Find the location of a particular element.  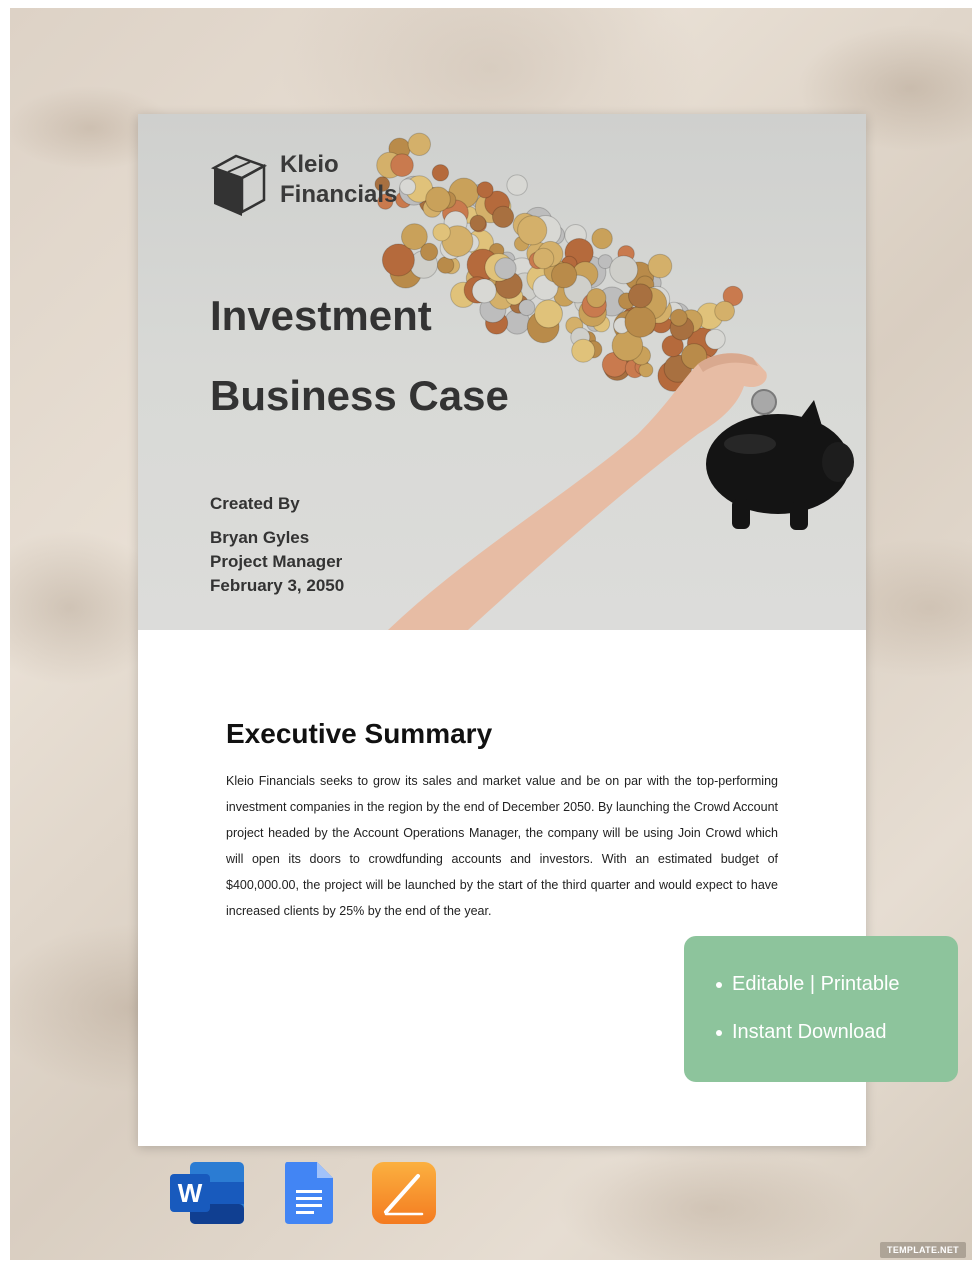

created-by-label: Created By is located at coordinates (255, 503).